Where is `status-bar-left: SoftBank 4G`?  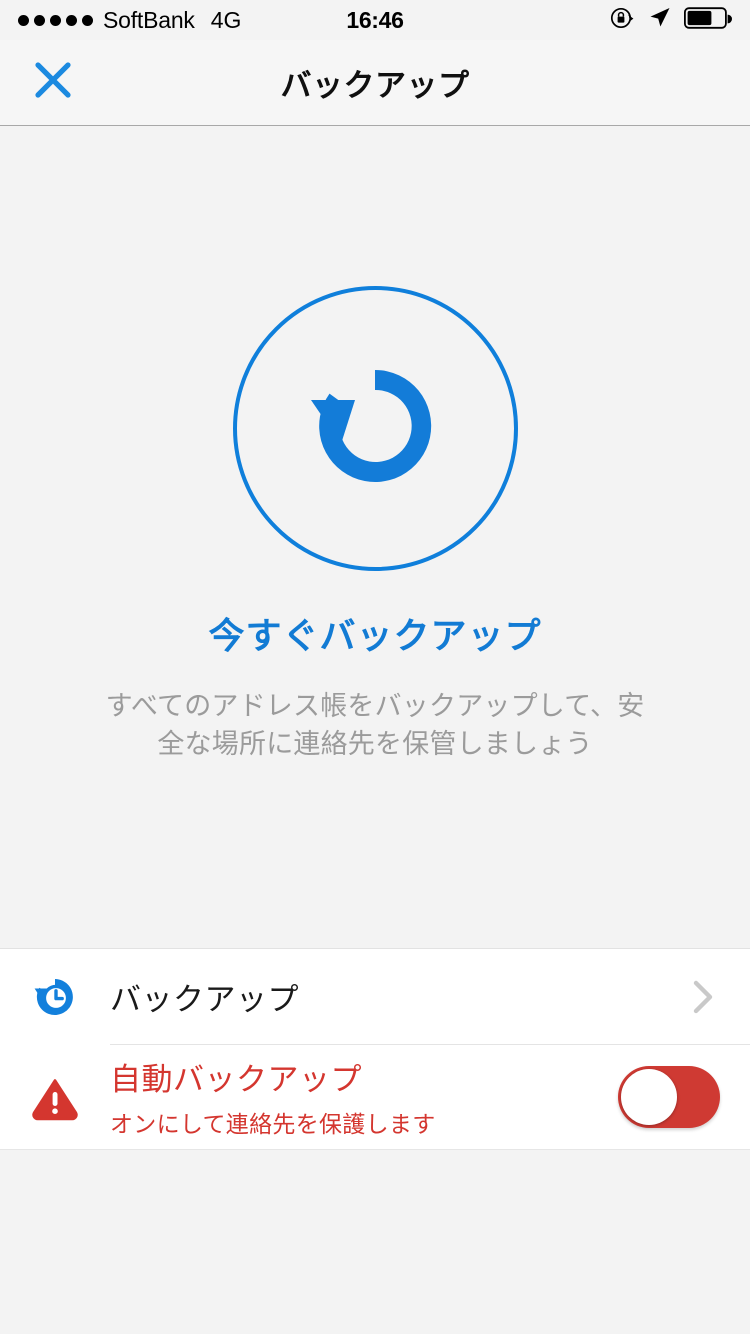
status-bar-left: SoftBank 4G is located at coordinates (129, 20).